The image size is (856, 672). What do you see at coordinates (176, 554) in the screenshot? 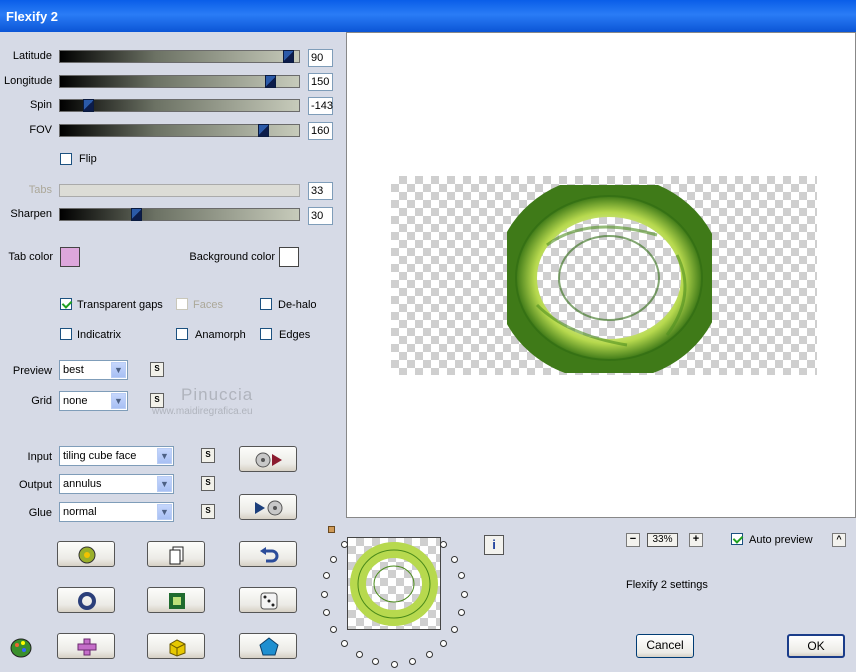
I see `copy-button` at bounding box center [176, 554].